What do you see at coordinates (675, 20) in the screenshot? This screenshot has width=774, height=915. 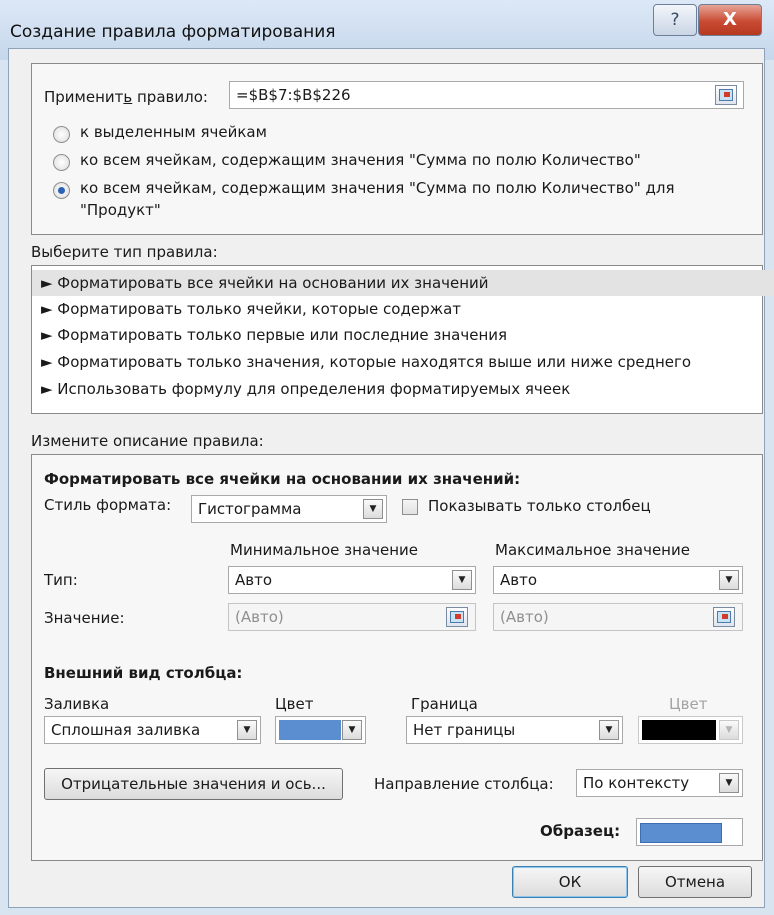 I see `help-button: ?` at bounding box center [675, 20].